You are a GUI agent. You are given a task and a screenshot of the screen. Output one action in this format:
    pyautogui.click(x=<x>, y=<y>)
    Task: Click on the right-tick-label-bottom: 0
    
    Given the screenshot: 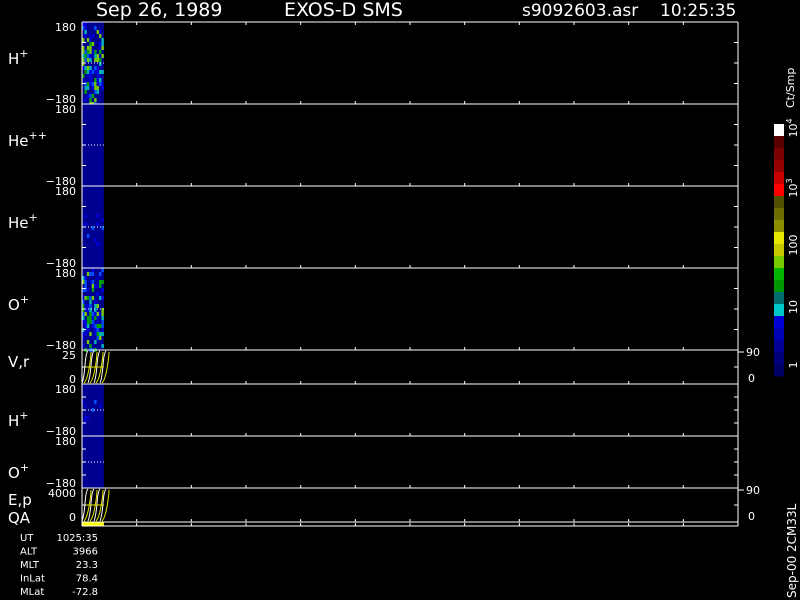 What is the action you would take?
    pyautogui.click(x=751, y=516)
    